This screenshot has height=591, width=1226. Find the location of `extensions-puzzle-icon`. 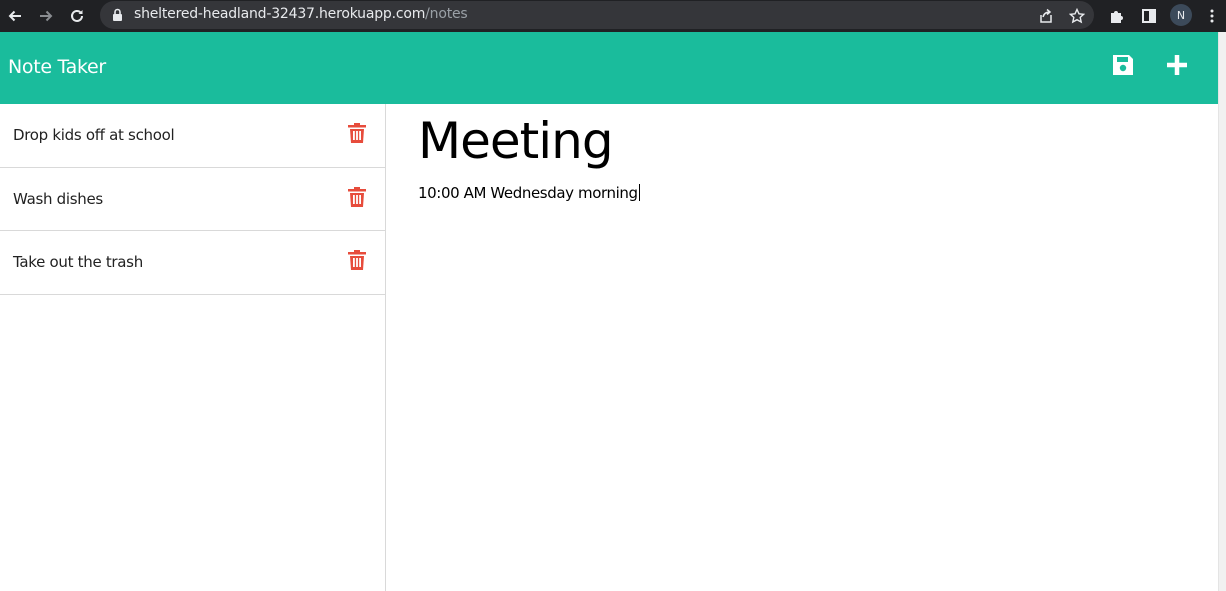

extensions-puzzle-icon is located at coordinates (1117, 16).